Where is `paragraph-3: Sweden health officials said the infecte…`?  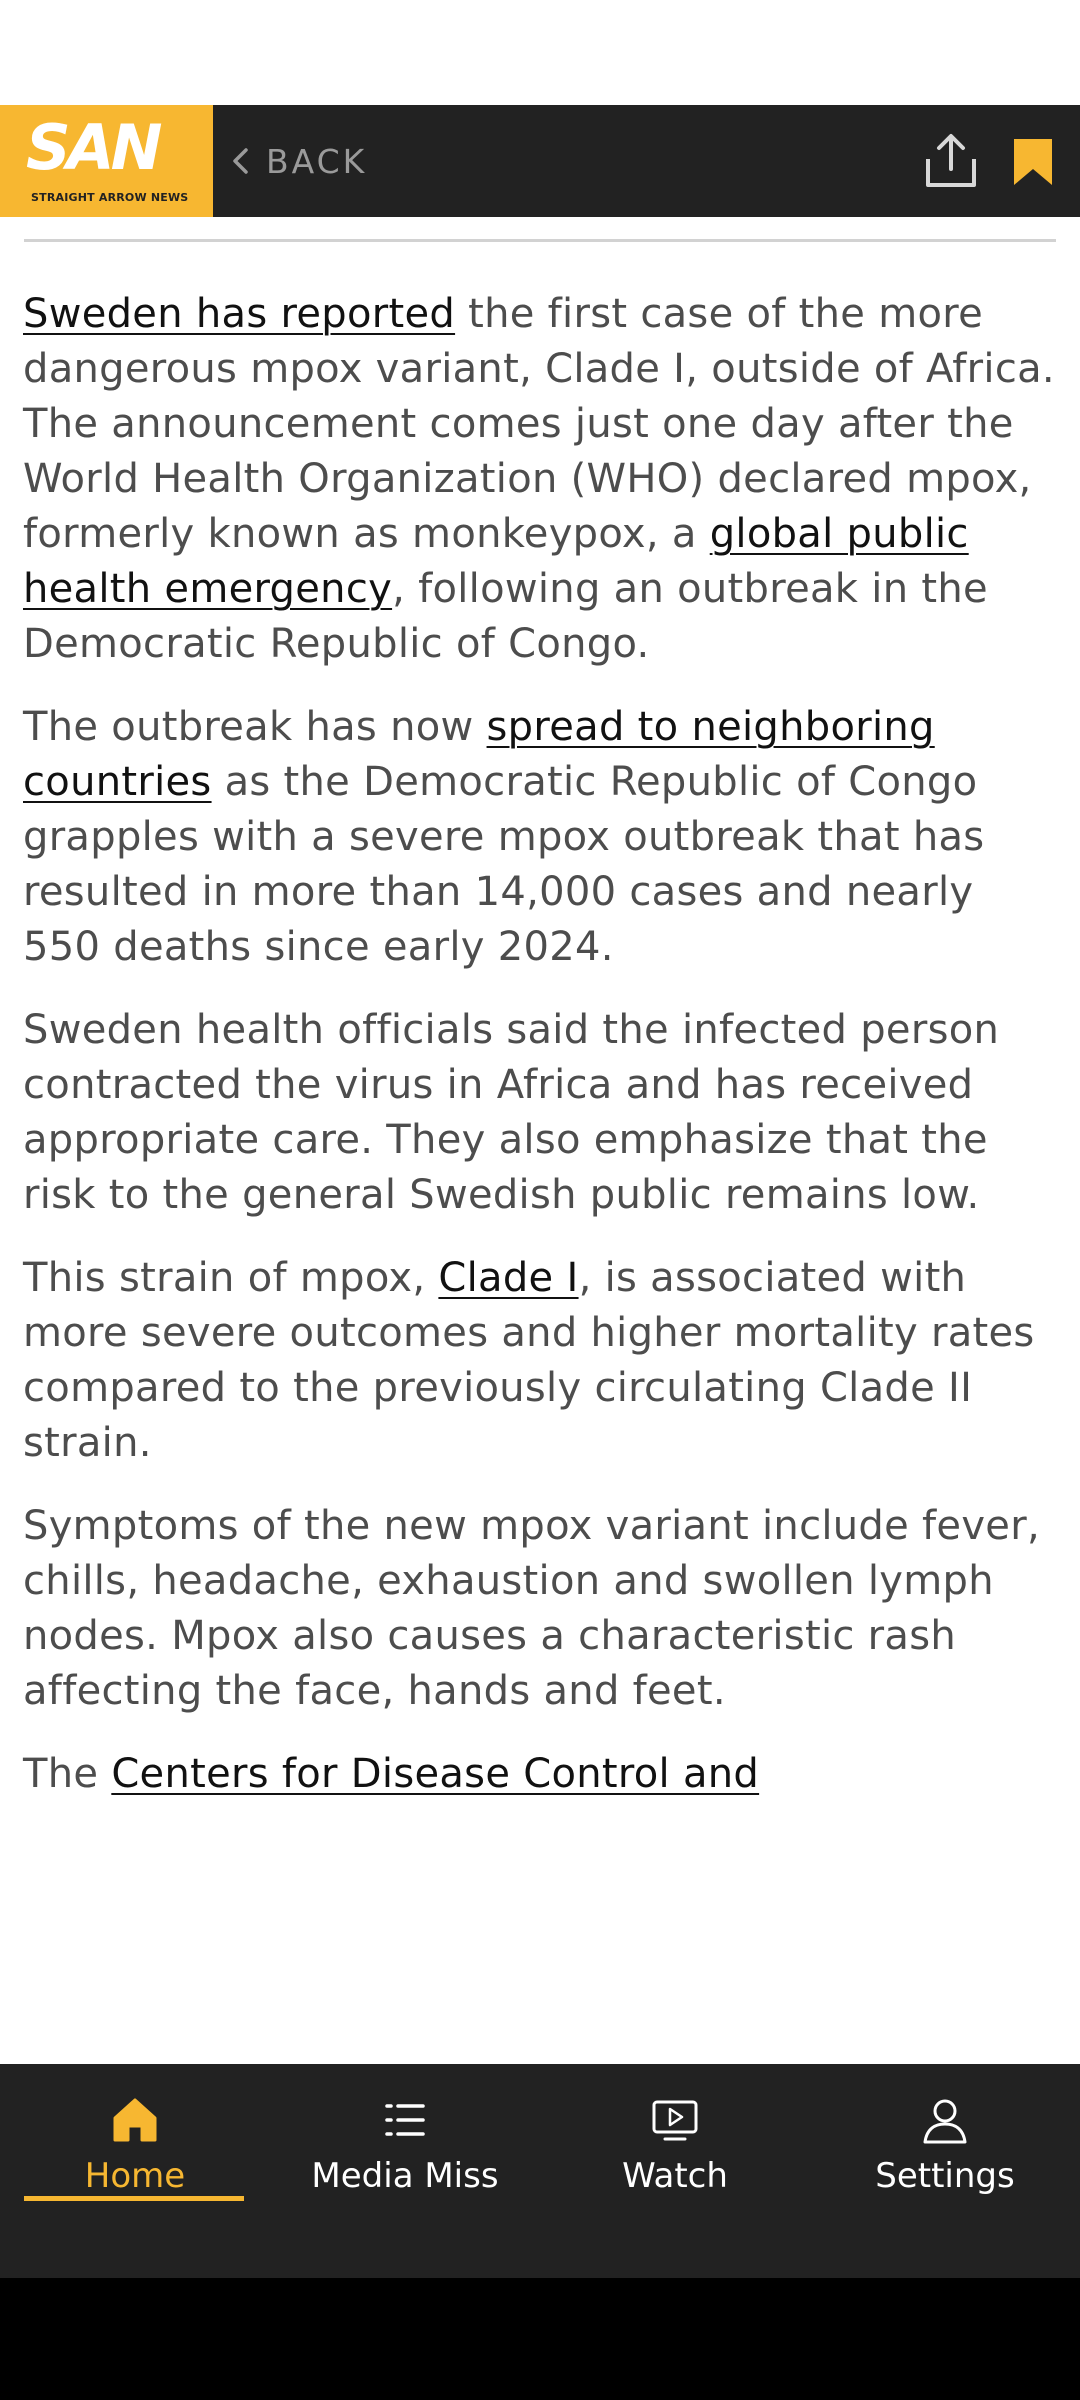
paragraph-3: Sweden health officials said the infecte… is located at coordinates (511, 1112).